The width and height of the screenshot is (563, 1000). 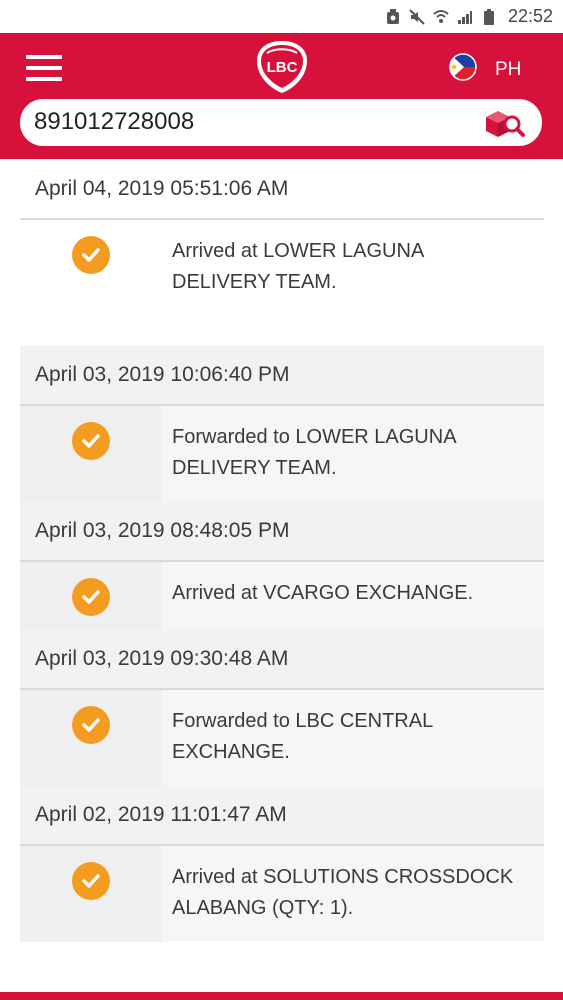 I want to click on country-code: PH, so click(x=508, y=69).